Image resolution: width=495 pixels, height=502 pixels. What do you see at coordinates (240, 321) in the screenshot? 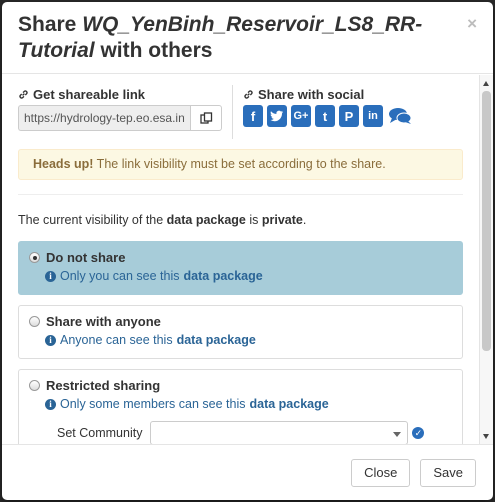
I see `option-row: Share with anyone` at bounding box center [240, 321].